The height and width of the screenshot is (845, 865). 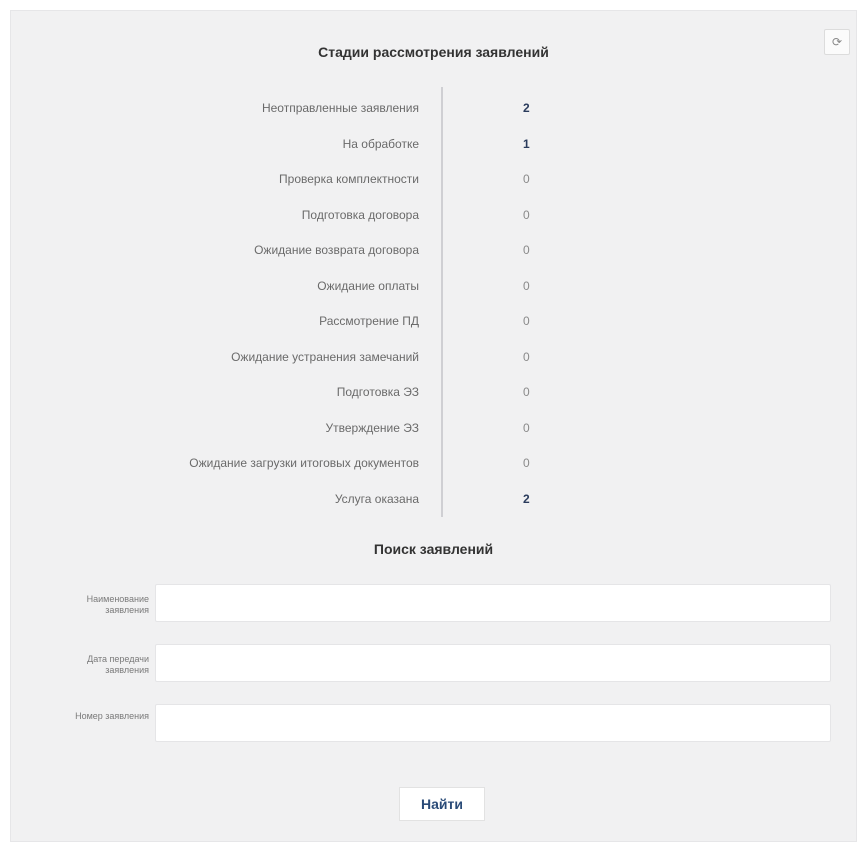 What do you see at coordinates (369, 321) in the screenshot?
I see `stage-label: Рассмотрение ПД` at bounding box center [369, 321].